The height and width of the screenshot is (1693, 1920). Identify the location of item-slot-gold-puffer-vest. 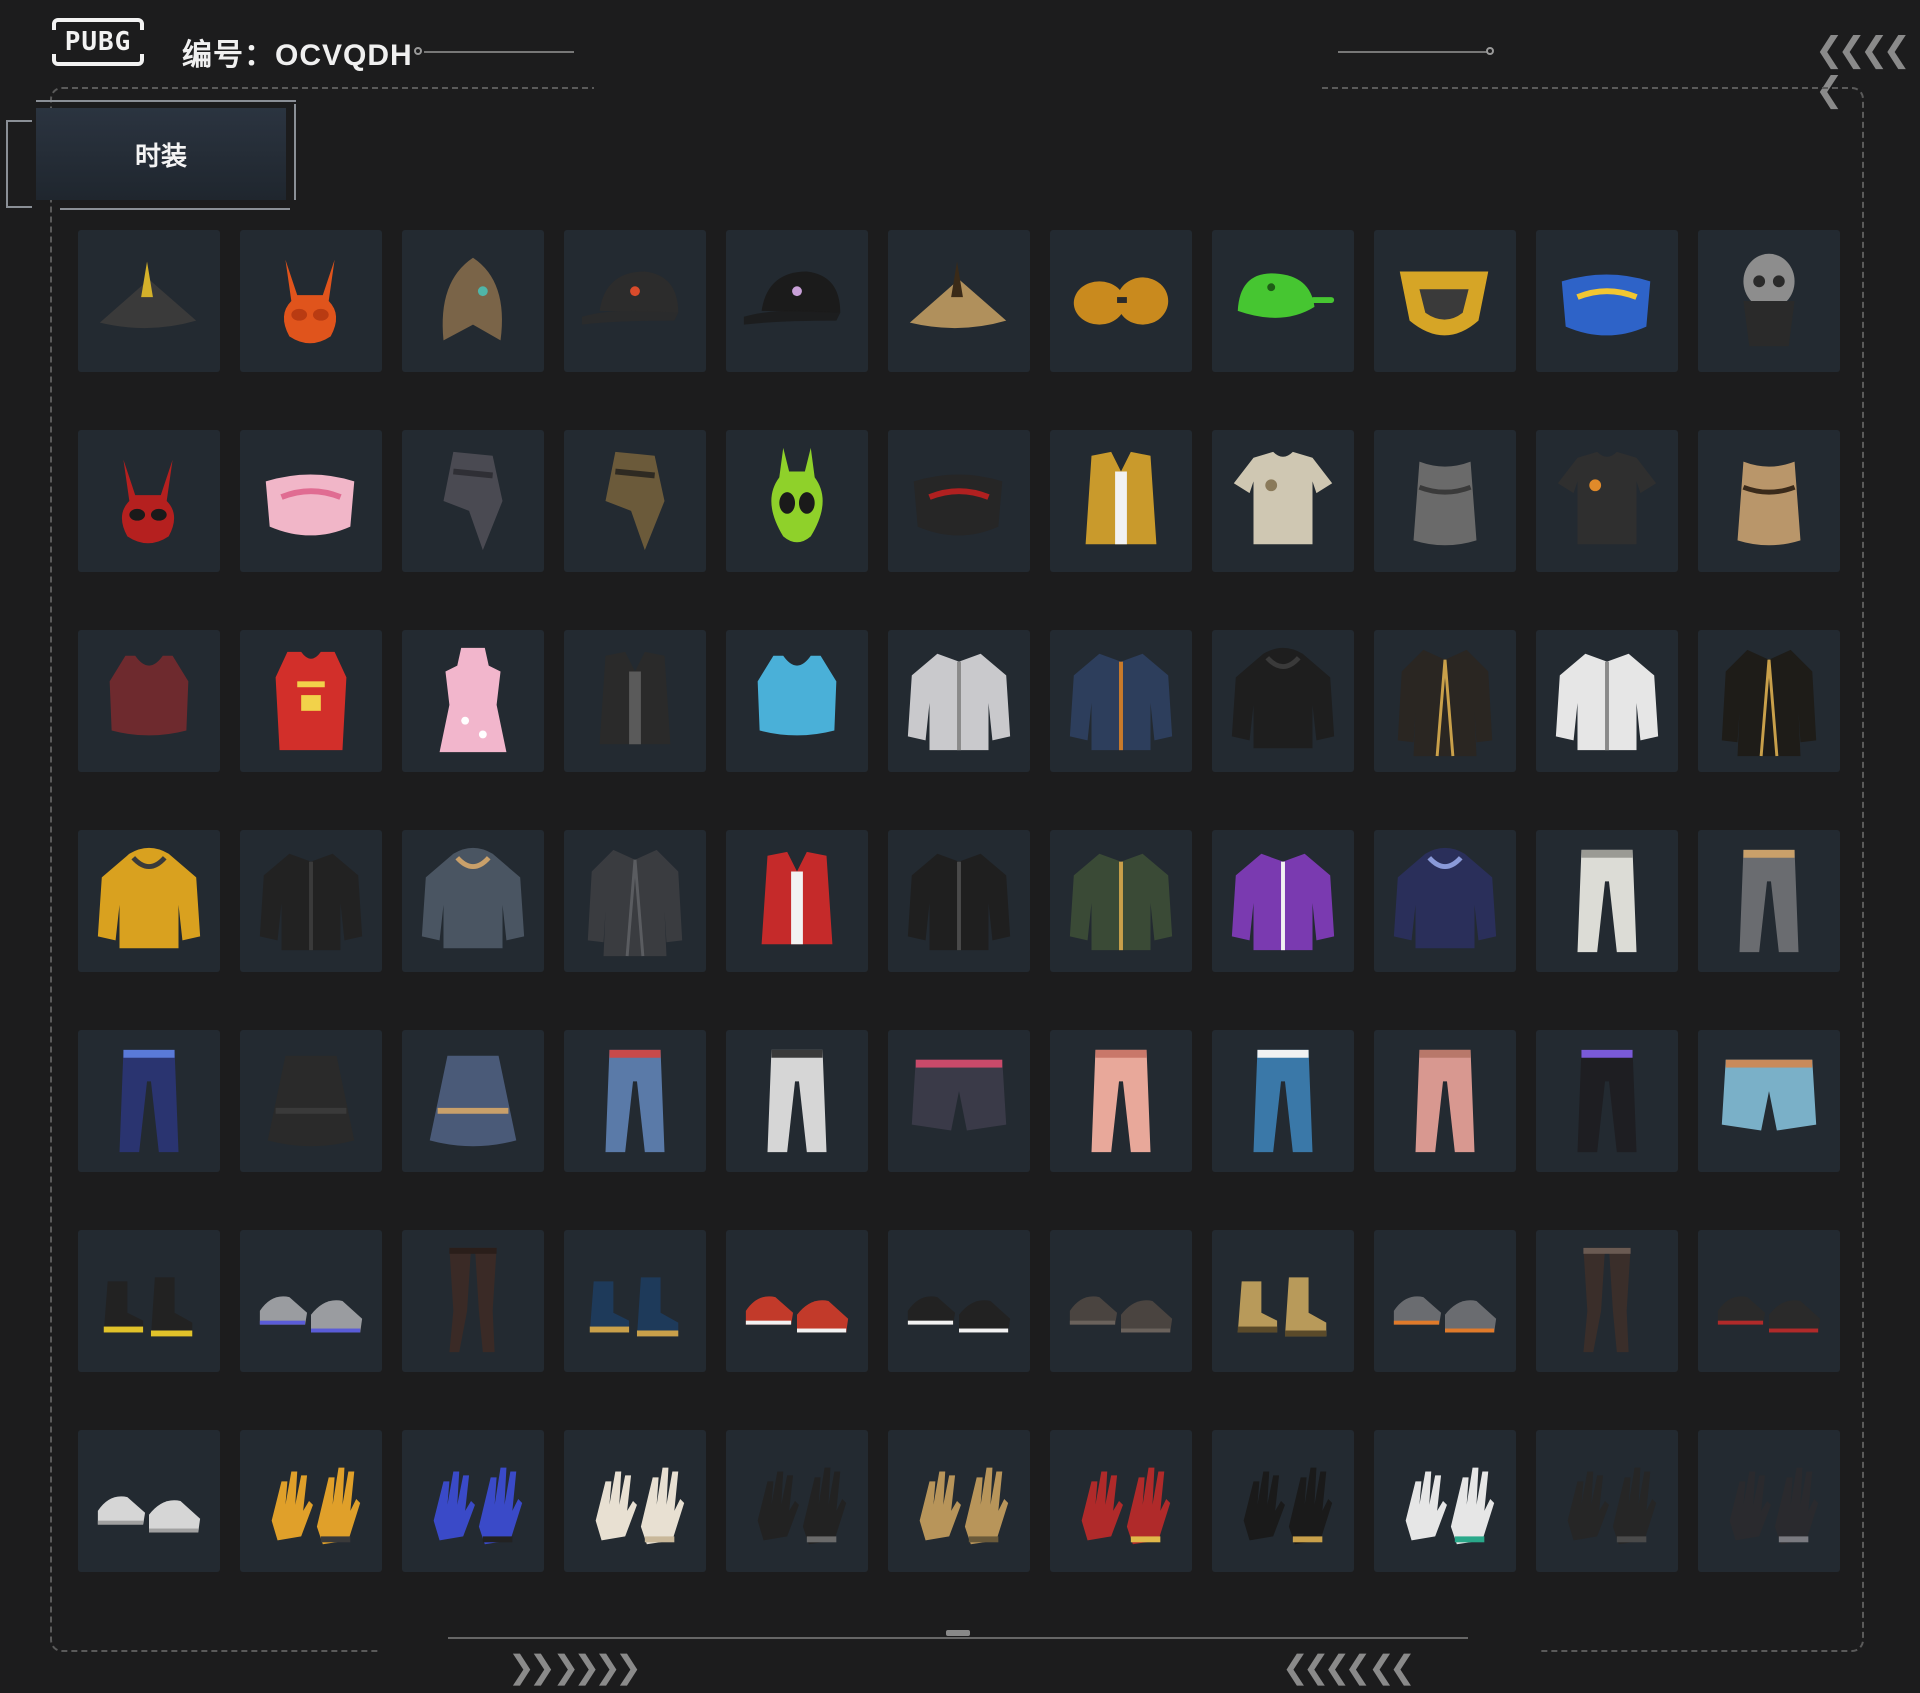
(1121, 501).